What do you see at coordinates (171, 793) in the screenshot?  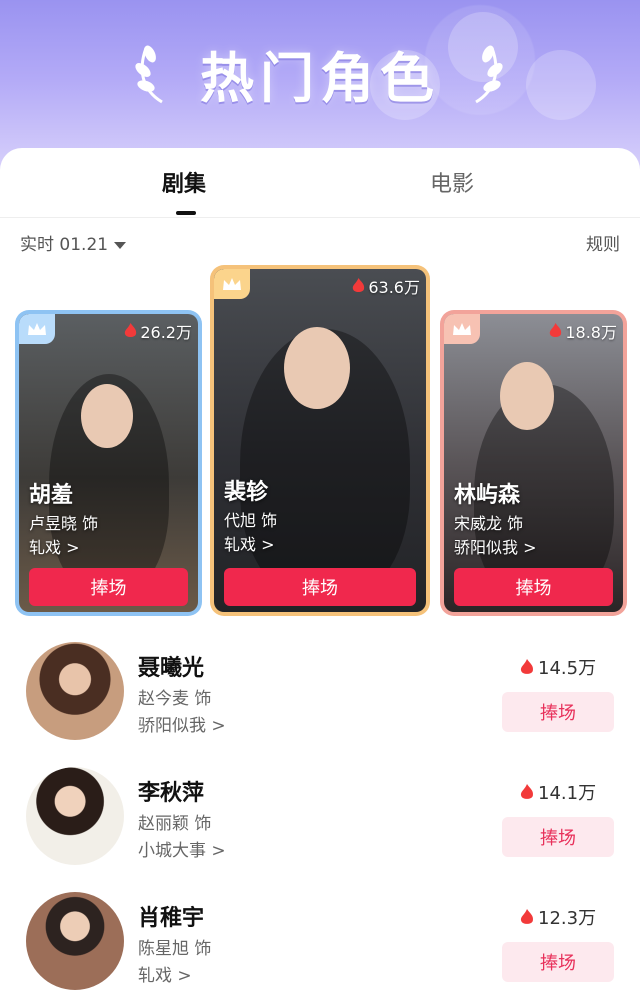 I see `character-name: 李秋萍` at bounding box center [171, 793].